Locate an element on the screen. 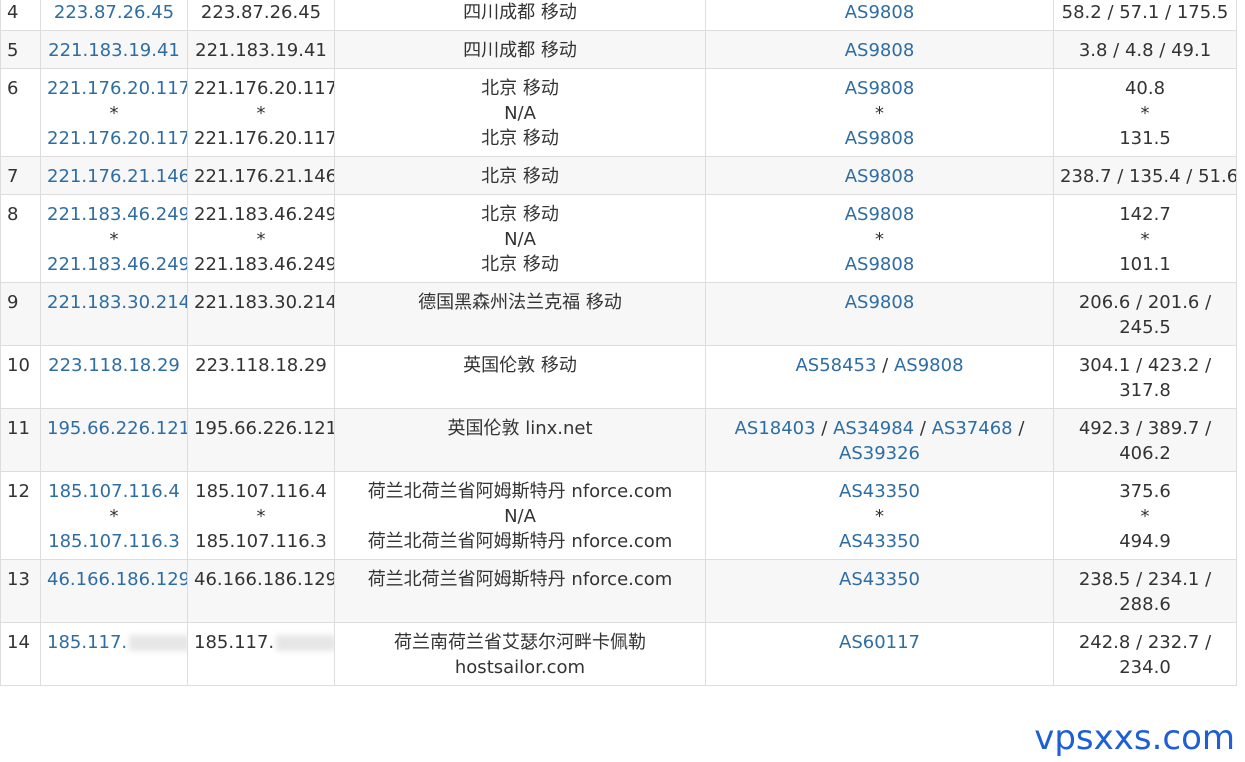  location-text: 北京 移动 is located at coordinates (520, 176).